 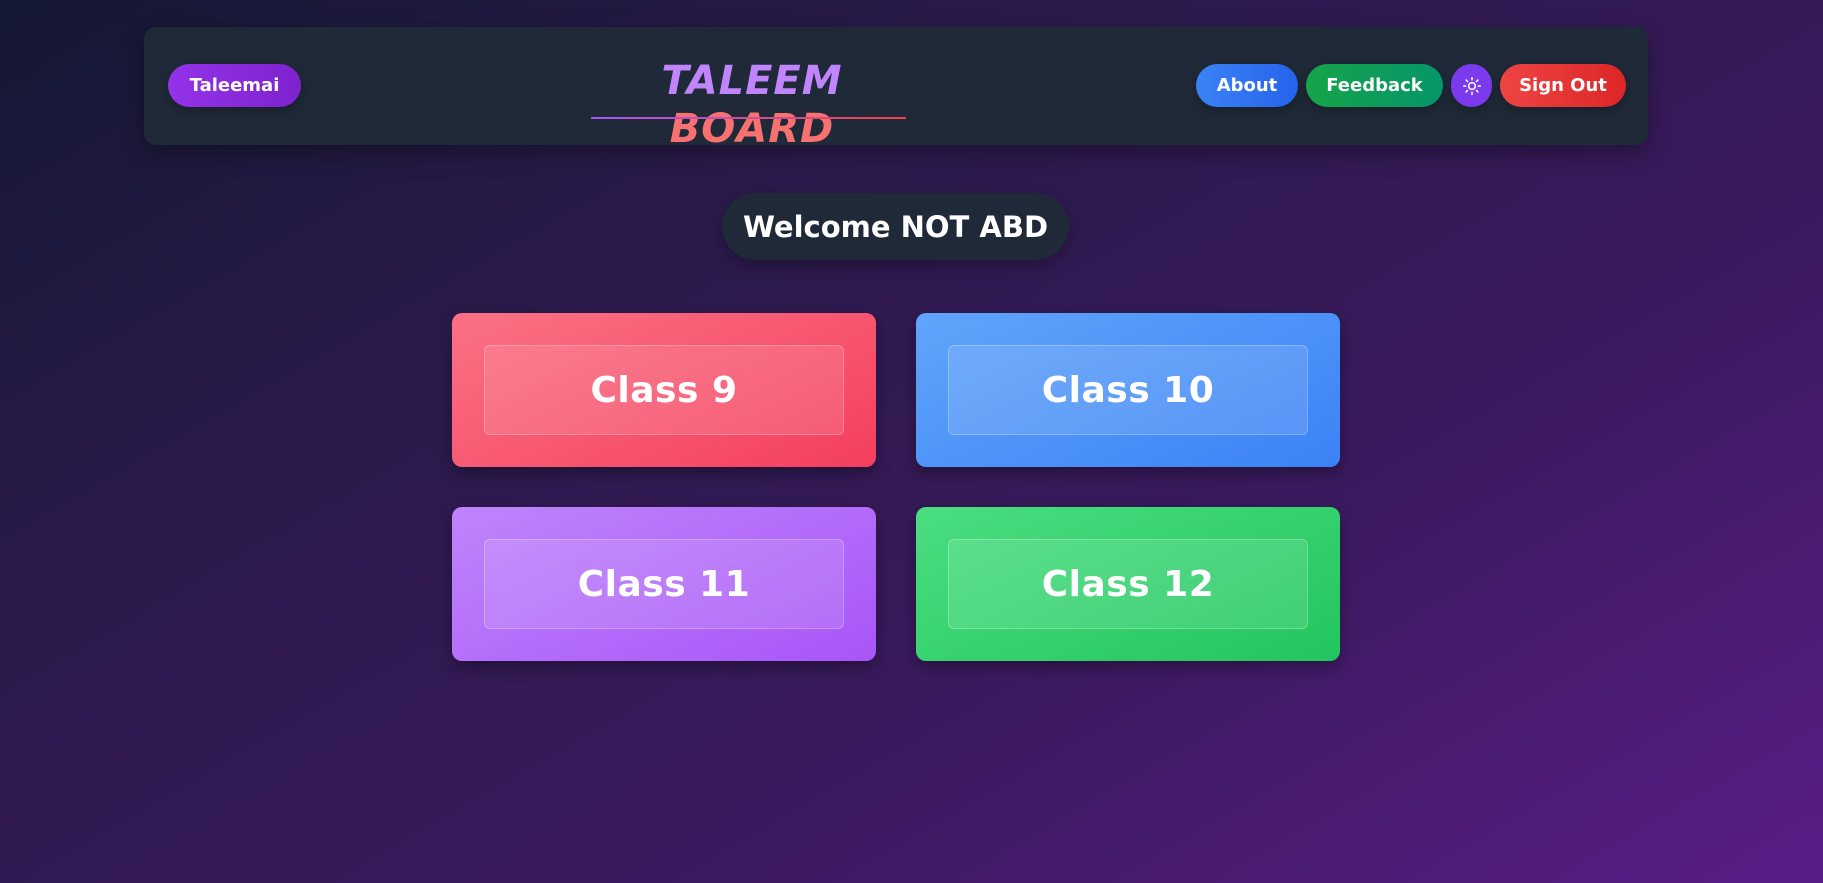 I want to click on taleemai-button: Taleemai, so click(x=234, y=85).